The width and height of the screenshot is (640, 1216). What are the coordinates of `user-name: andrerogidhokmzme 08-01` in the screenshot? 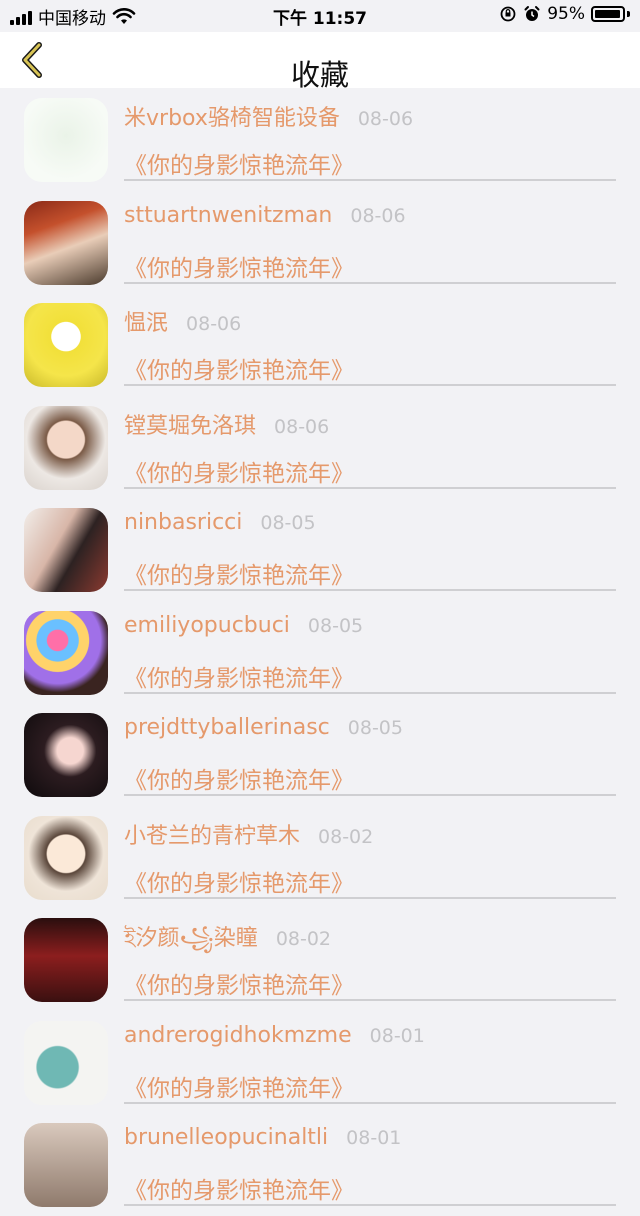 It's located at (274, 1035).